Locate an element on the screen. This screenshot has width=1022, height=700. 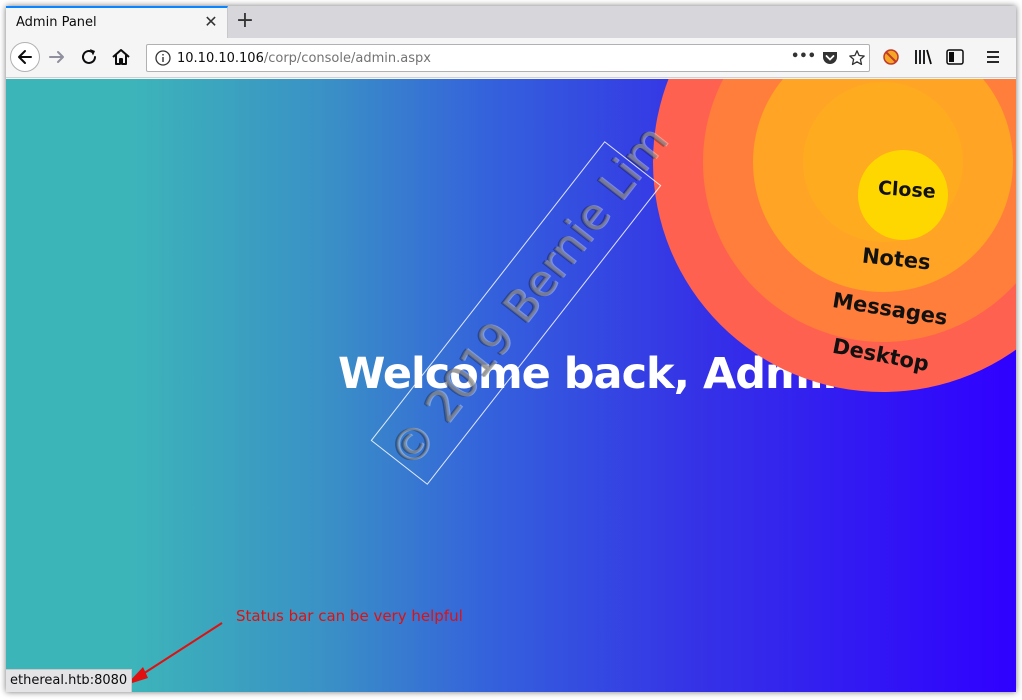
page-actions-button: ••• is located at coordinates (803, 56).